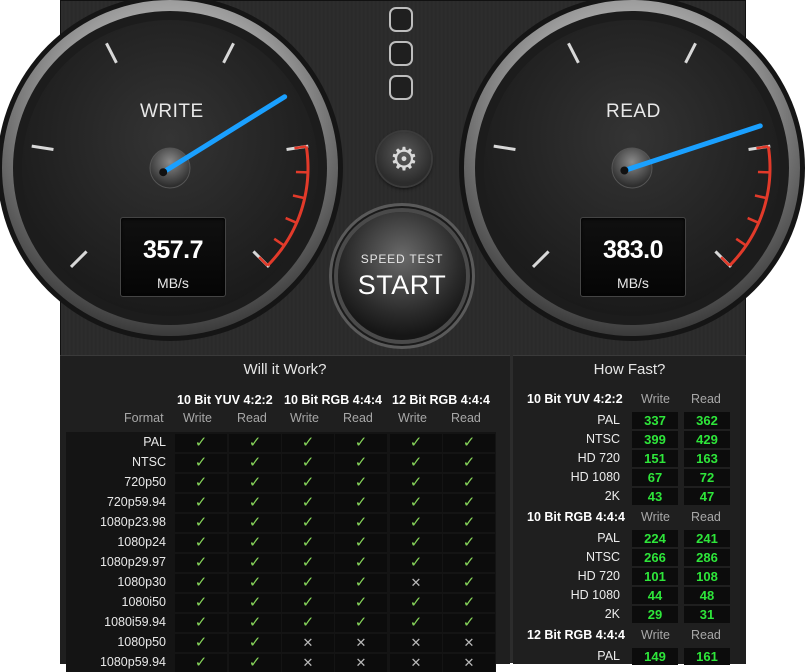  What do you see at coordinates (402, 276) in the screenshot?
I see `start-button: SPEED TEST START` at bounding box center [402, 276].